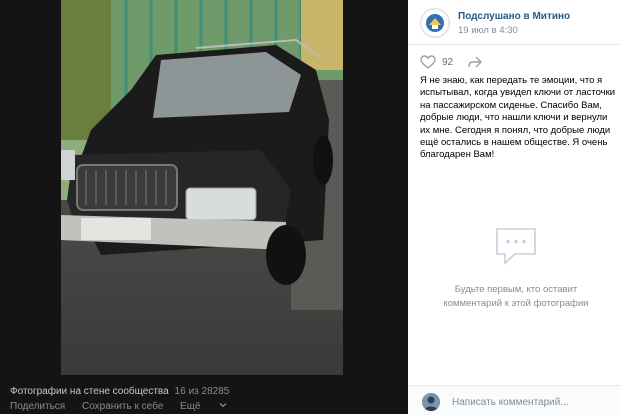  Describe the element at coordinates (202, 391) in the screenshot. I see `photo-counter: 16 из 28285` at that location.